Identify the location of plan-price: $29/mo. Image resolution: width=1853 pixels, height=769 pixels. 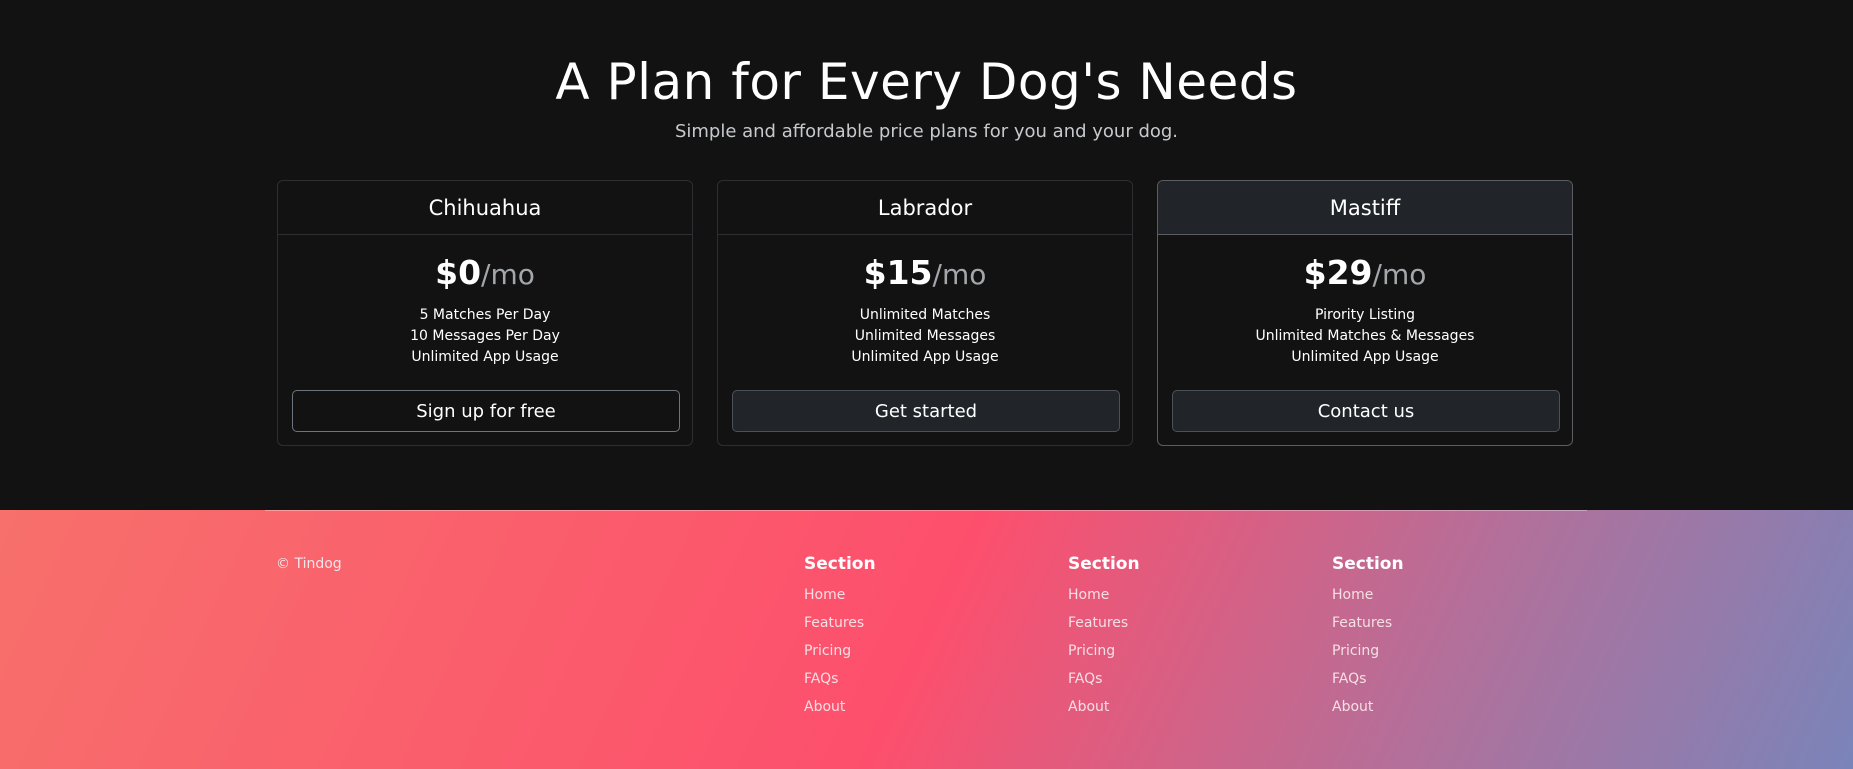
(1365, 273).